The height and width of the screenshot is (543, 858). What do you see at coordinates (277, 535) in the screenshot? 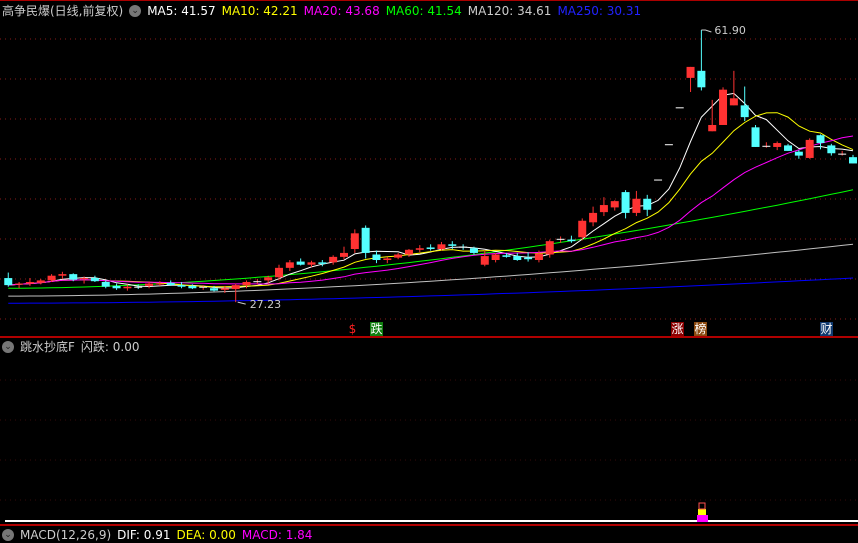
I see `macd-value: MACD: 1.84` at bounding box center [277, 535].